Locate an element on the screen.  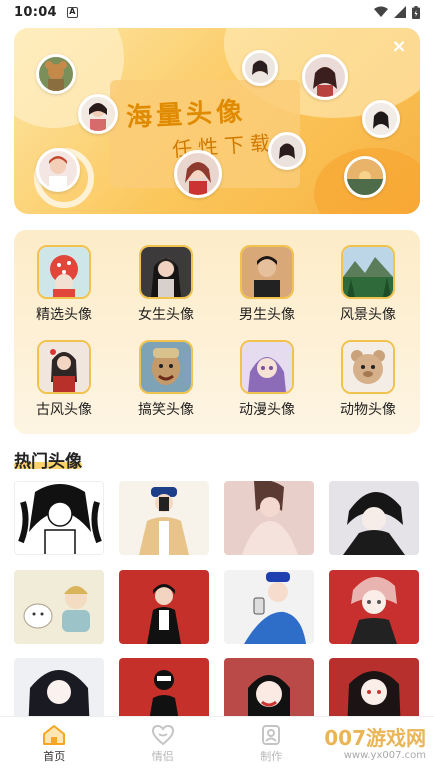
status-icons is located at coordinates (397, 12).